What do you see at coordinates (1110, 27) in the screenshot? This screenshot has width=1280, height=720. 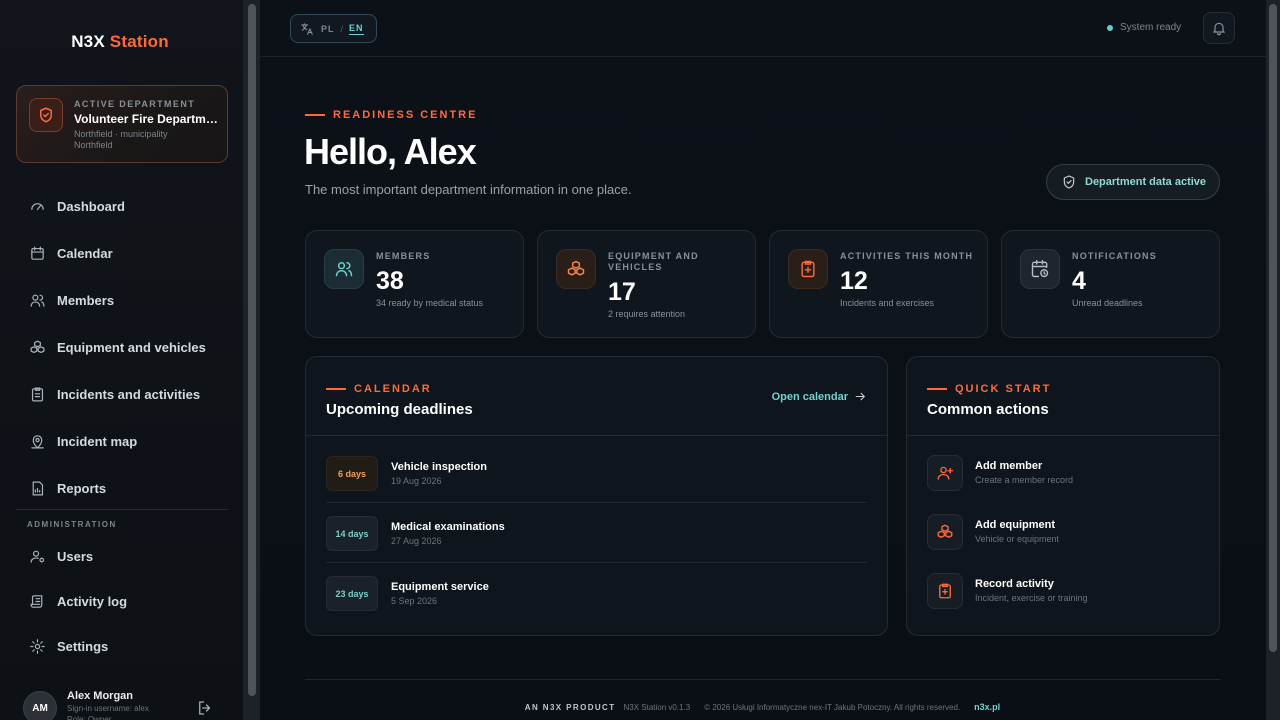 I see `status-dot-icon` at bounding box center [1110, 27].